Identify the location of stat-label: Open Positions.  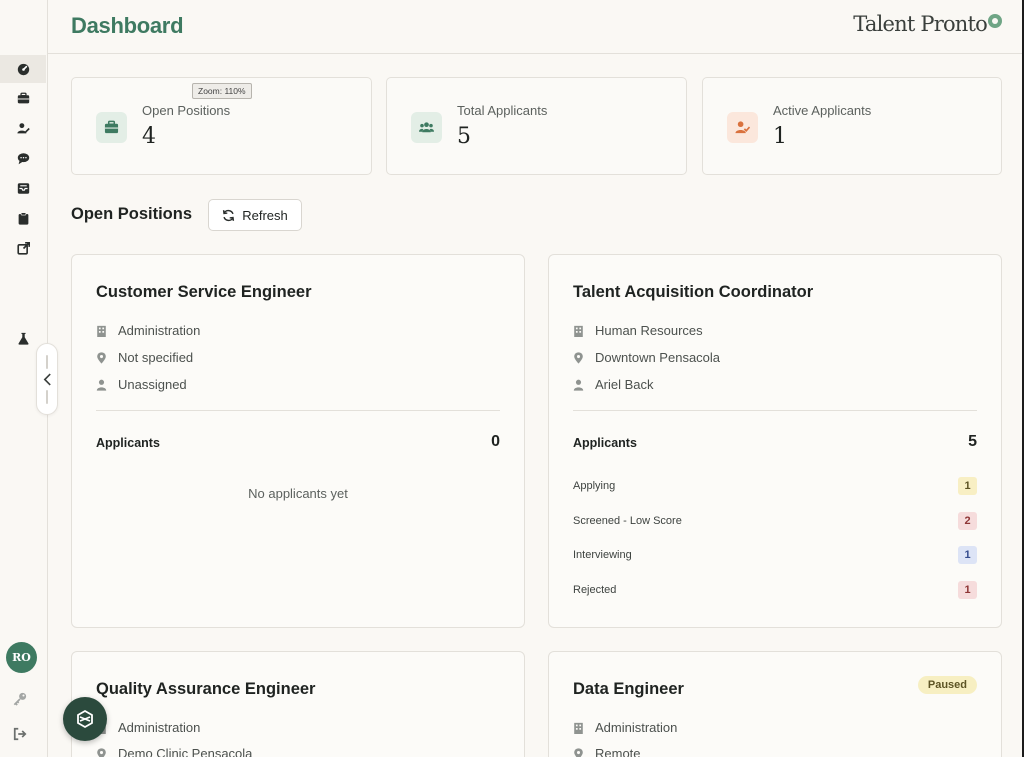
(186, 110).